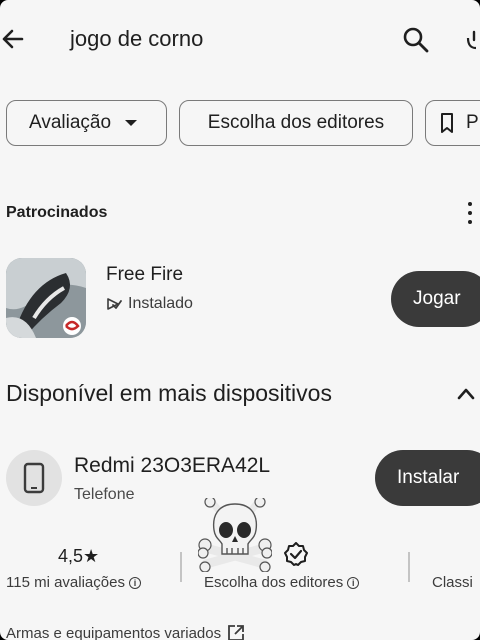 The height and width of the screenshot is (640, 480). I want to click on chevron-up-icon, so click(466, 394).